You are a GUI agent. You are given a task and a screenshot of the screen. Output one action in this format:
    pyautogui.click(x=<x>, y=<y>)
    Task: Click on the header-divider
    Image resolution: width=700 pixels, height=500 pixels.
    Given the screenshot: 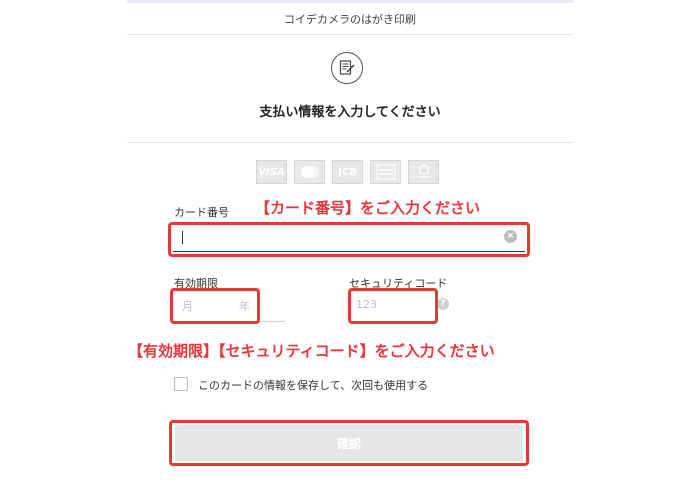 What is the action you would take?
    pyautogui.click(x=350, y=34)
    